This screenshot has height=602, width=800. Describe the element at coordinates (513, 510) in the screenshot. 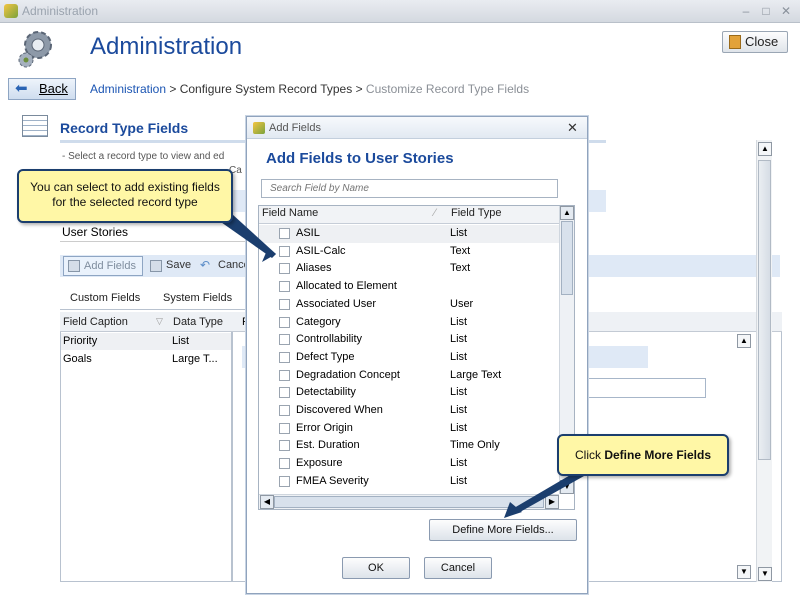

I see `define-callout-arrowhead` at that location.